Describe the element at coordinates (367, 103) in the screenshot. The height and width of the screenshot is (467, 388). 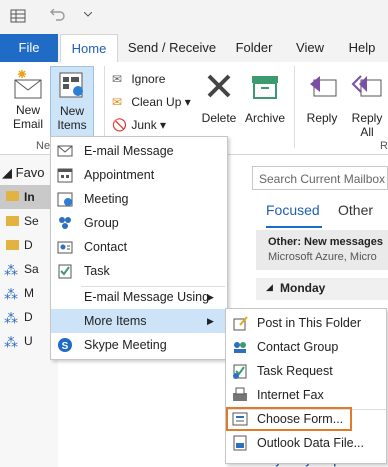
I see `reply-all-button: Reply All` at that location.